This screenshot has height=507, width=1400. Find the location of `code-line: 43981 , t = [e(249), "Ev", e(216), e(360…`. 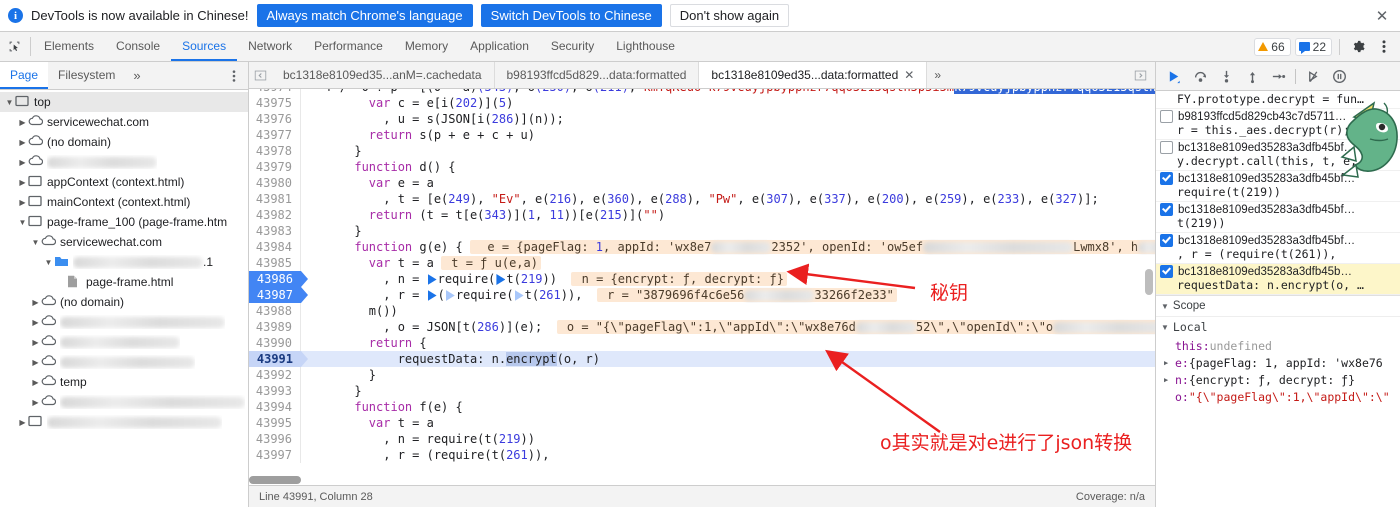

code-line: 43981 , t = [e(249), "Ev", e(216), e(360… is located at coordinates (702, 199).